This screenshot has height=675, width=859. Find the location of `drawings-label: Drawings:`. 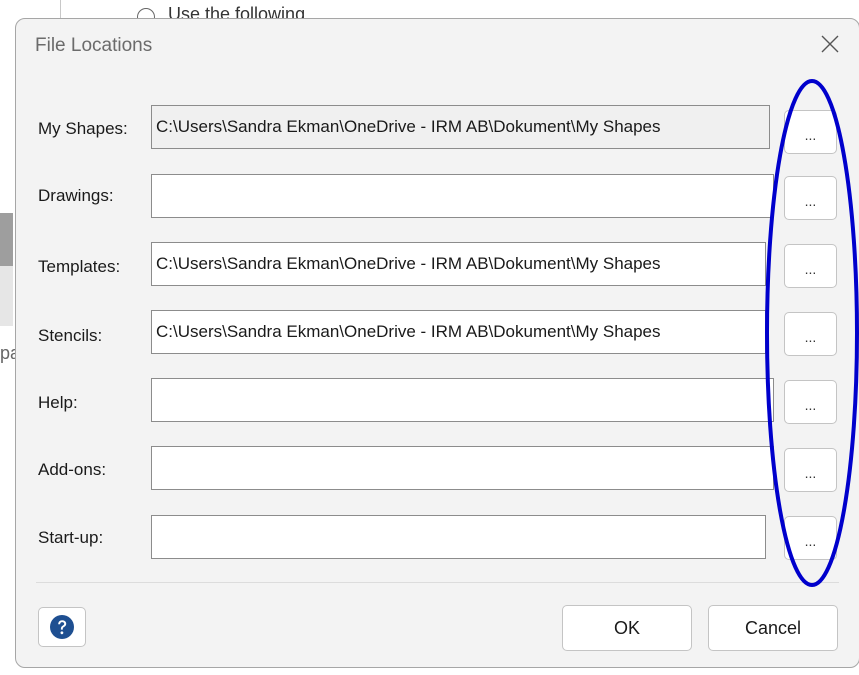

drawings-label: Drawings: is located at coordinates (76, 195).